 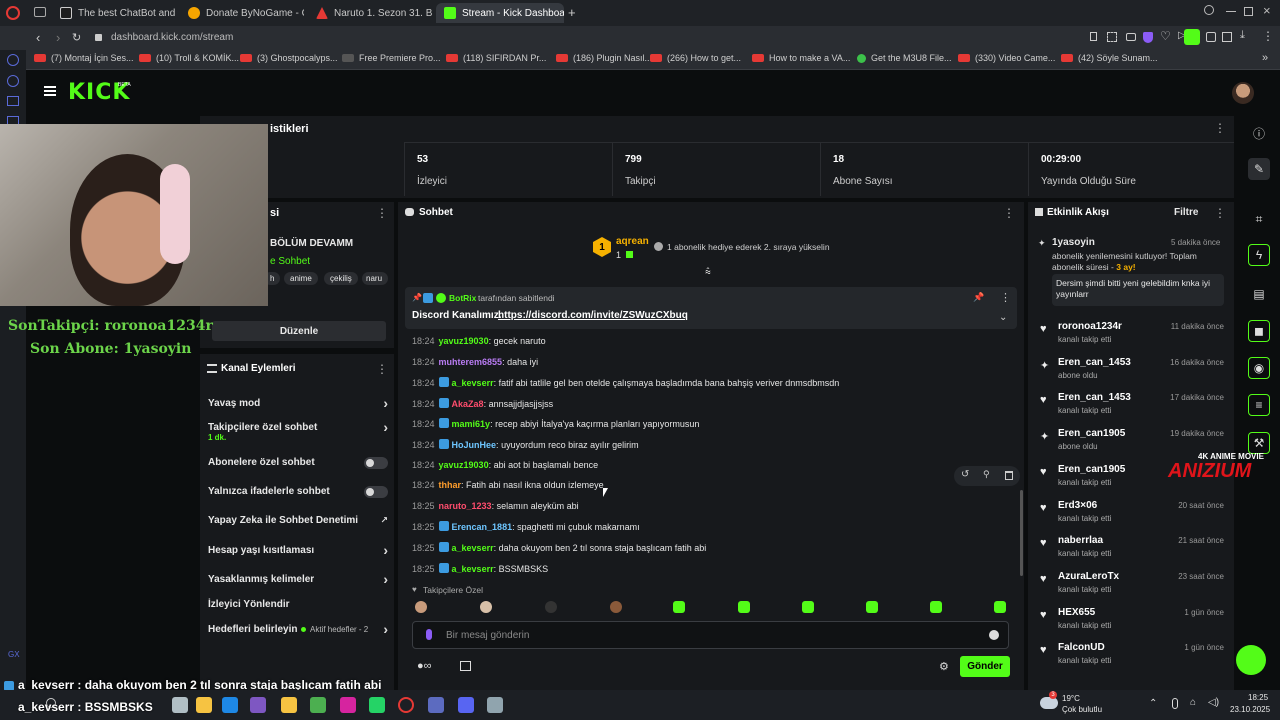 I want to click on collapse-leaderboard-icon: ⩯, so click(x=708, y=272).